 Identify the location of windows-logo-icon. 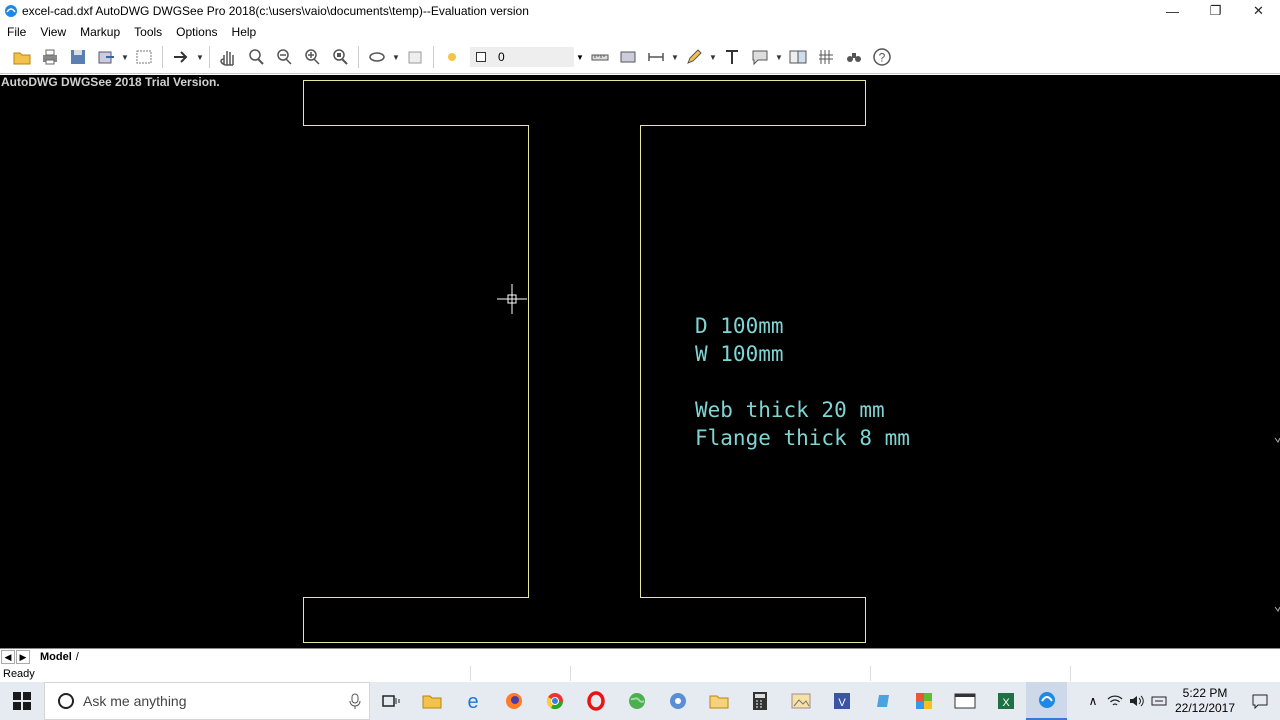
(22, 701).